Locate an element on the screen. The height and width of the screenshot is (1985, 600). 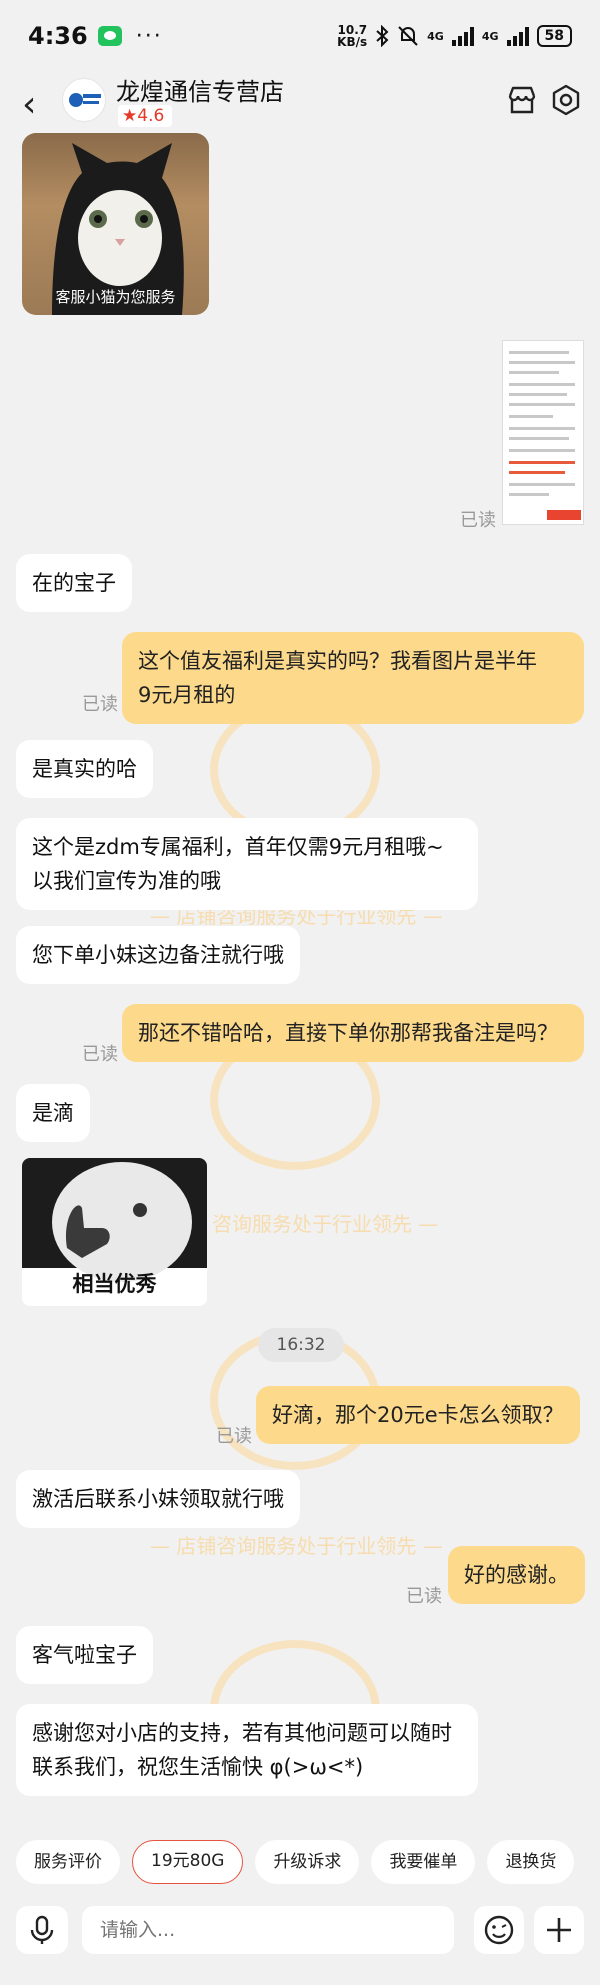
watermark-text: — 店铺咨询服务处于行业领先 — is located at coordinates (296, 1546).